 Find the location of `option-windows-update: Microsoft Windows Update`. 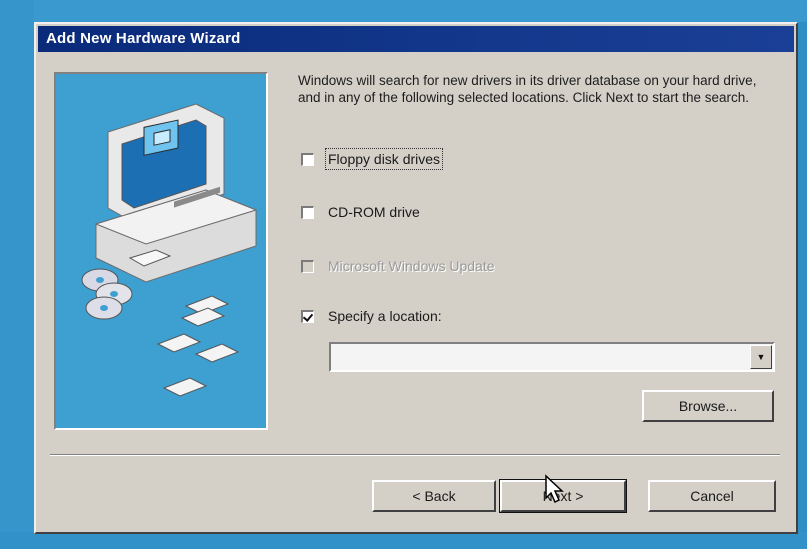

option-windows-update: Microsoft Windows Update is located at coordinates (398, 266).